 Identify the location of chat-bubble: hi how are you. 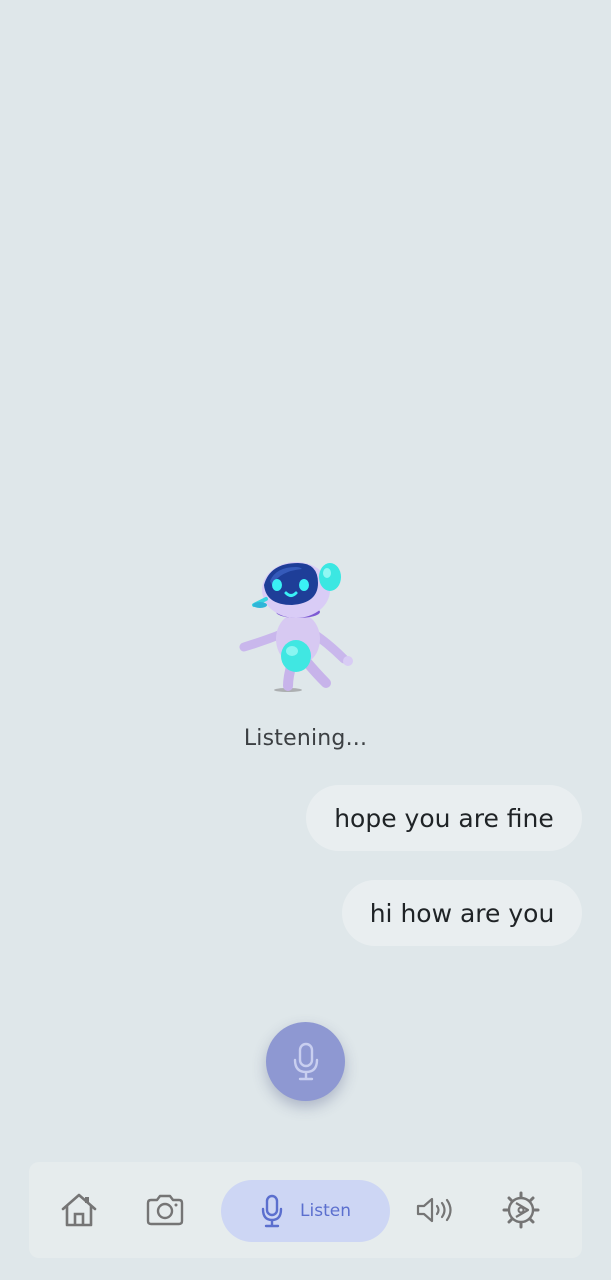
(462, 913).